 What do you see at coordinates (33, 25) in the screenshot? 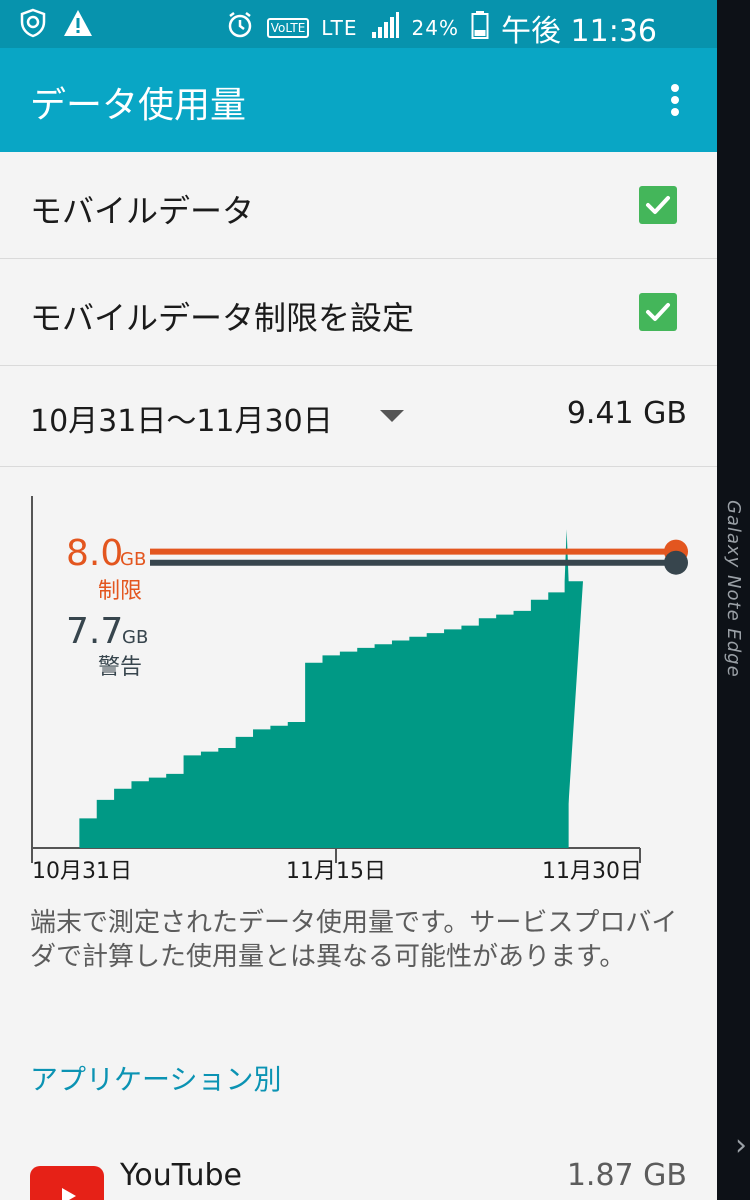
I see `shield-icon` at bounding box center [33, 25].